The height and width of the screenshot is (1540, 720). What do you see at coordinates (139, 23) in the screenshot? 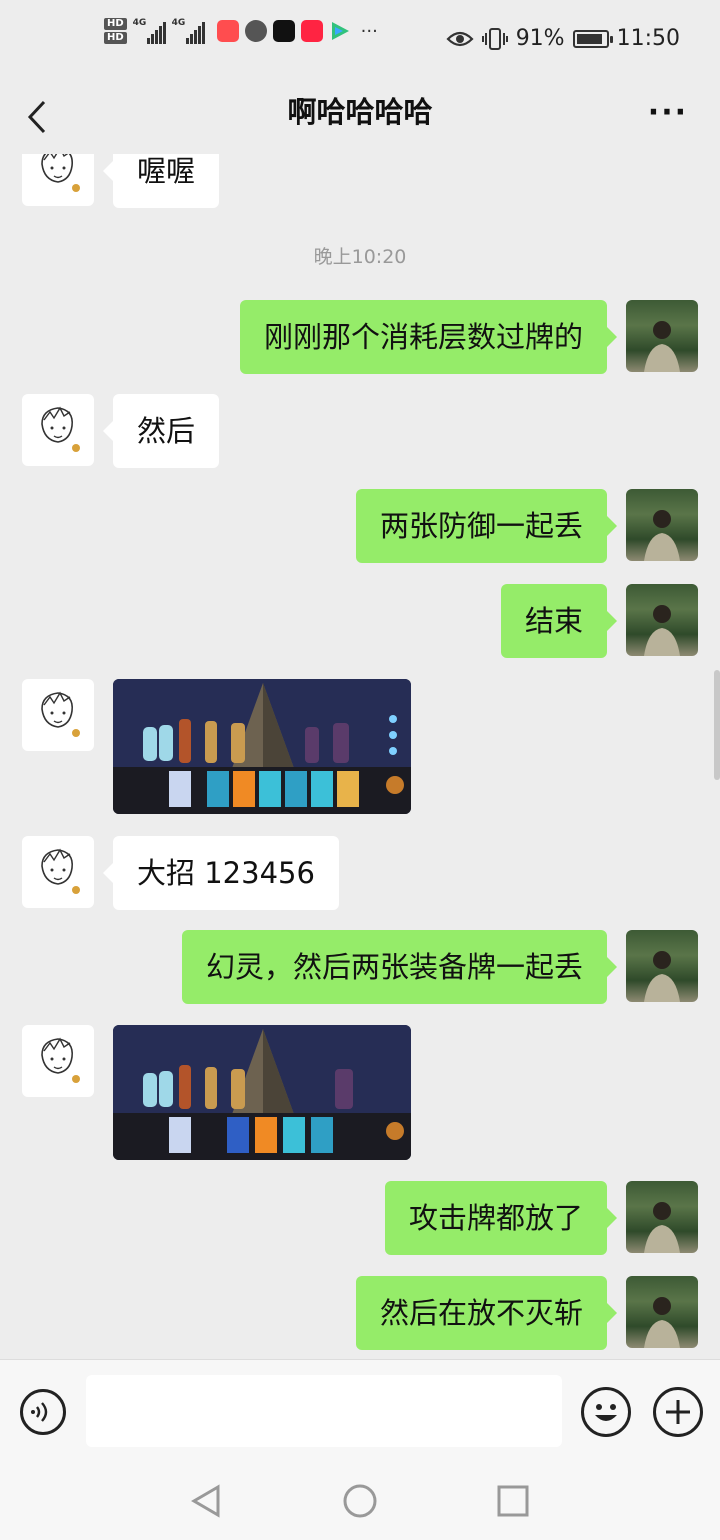
I see `network-1-label: 4G` at bounding box center [139, 23].